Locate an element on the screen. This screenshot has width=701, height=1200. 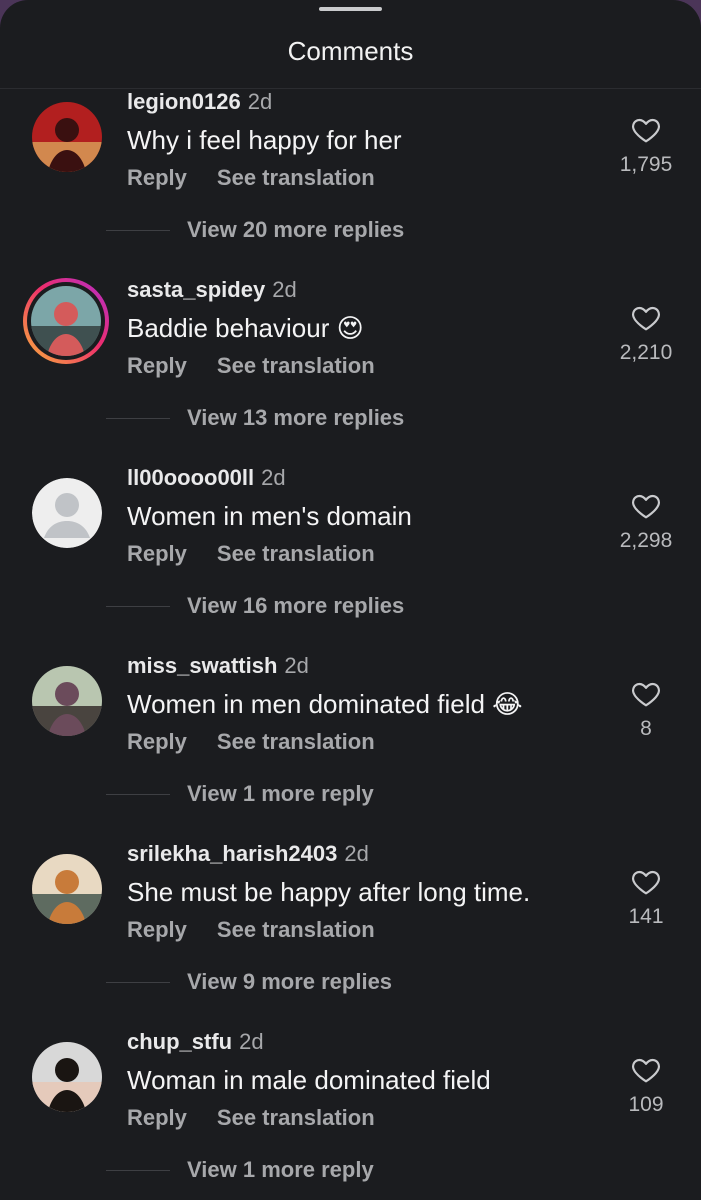
like-count: 2,210 is located at coordinates (646, 352).